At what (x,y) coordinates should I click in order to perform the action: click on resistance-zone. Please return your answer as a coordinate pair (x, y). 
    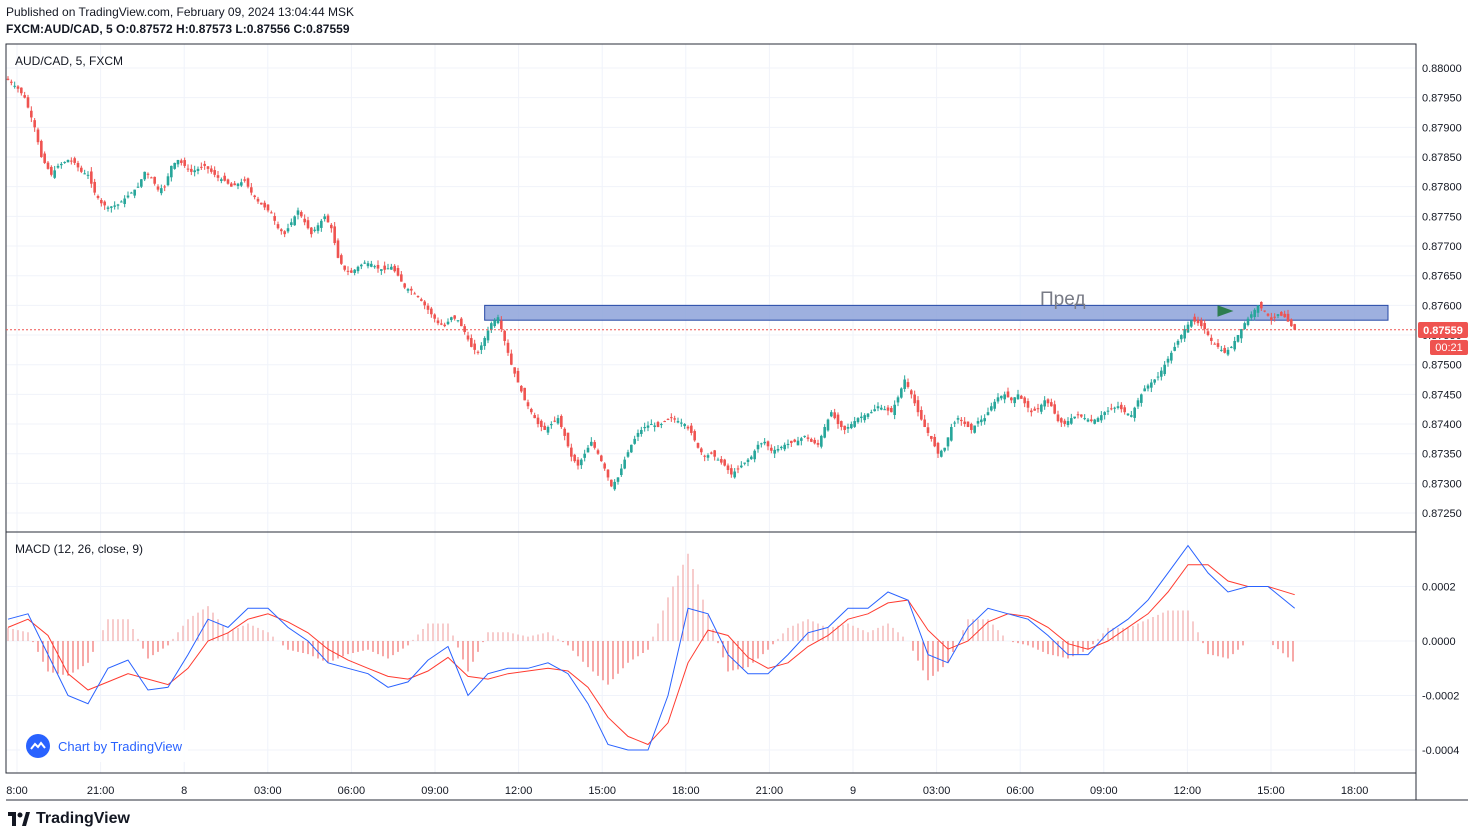
    Looking at the image, I should click on (936, 312).